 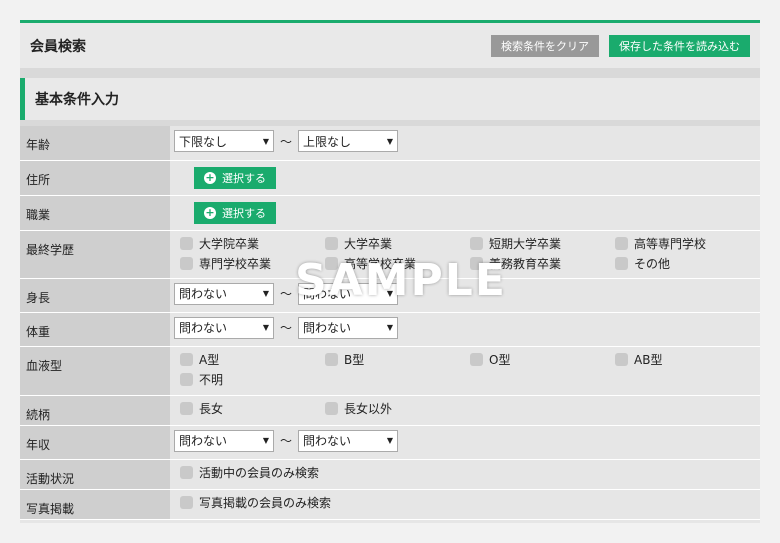 I want to click on label-job: 職業, so click(x=95, y=213).